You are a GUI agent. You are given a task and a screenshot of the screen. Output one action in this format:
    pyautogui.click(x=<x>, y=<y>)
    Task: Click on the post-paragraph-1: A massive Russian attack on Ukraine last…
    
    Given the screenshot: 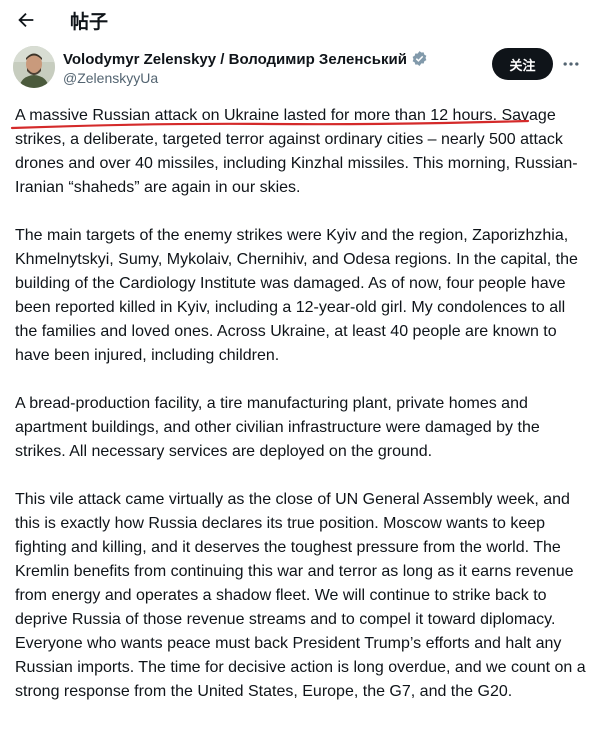 What is the action you would take?
    pyautogui.click(x=302, y=152)
    